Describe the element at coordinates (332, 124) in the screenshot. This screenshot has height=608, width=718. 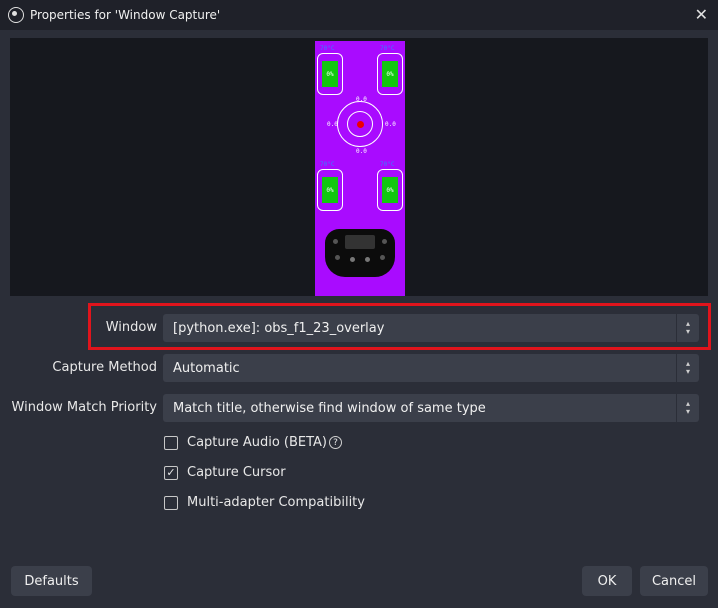
I see `gforce-left-value: 0.0` at that location.